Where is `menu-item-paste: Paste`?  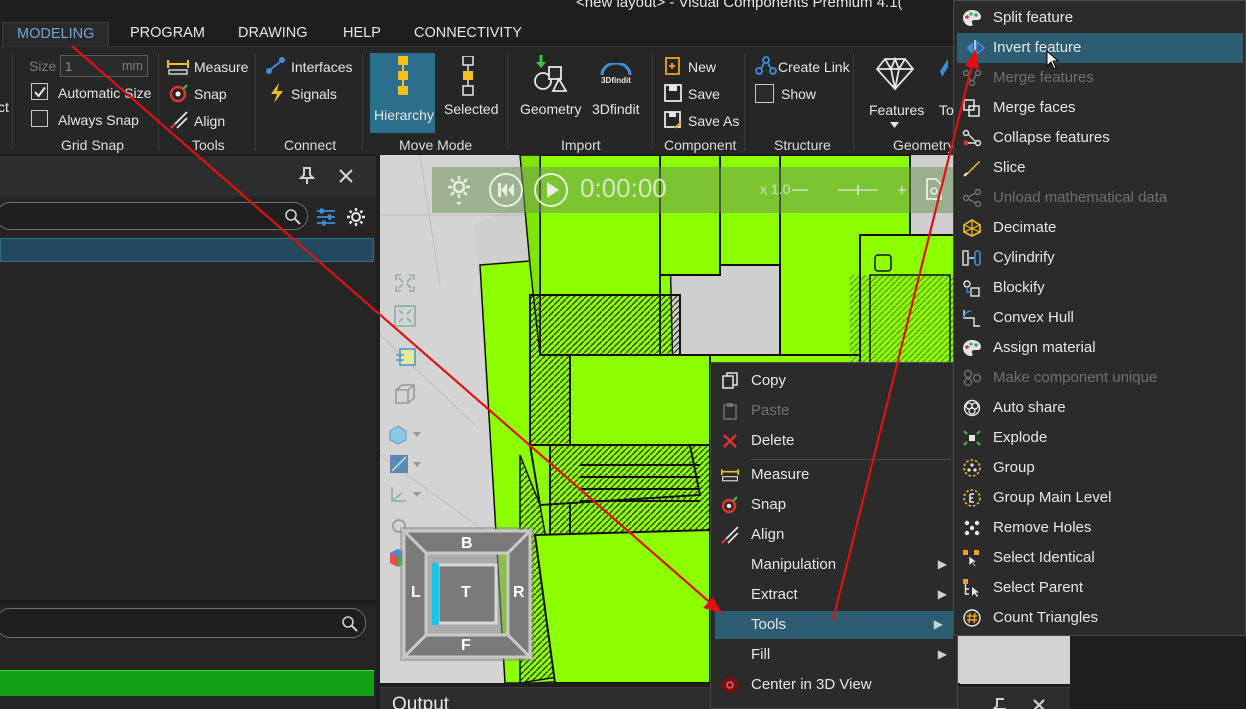
menu-item-paste: Paste is located at coordinates (834, 411).